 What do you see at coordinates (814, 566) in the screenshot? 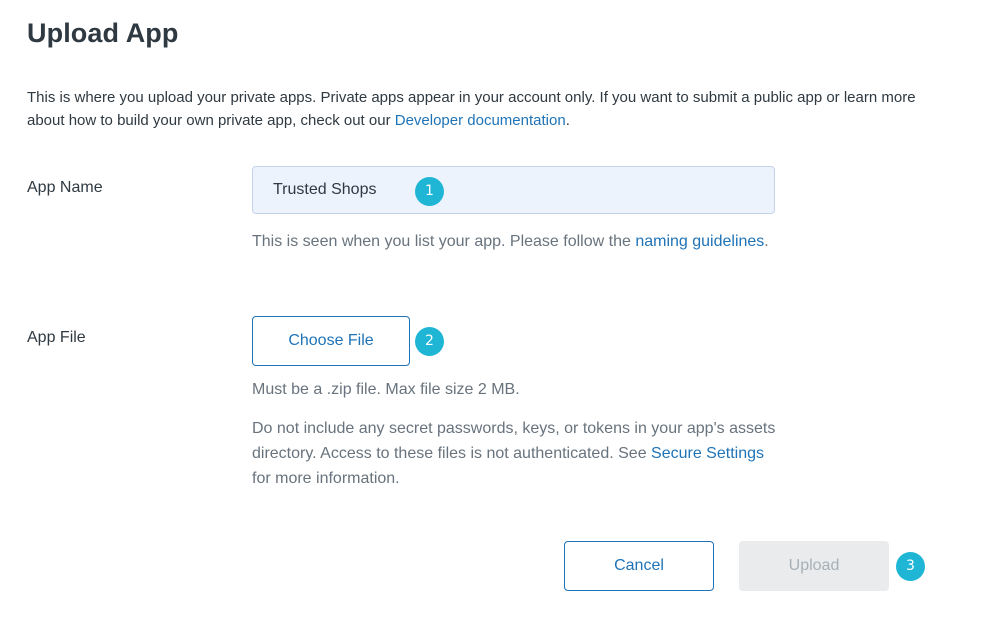
I see `upload-button: Upload` at bounding box center [814, 566].